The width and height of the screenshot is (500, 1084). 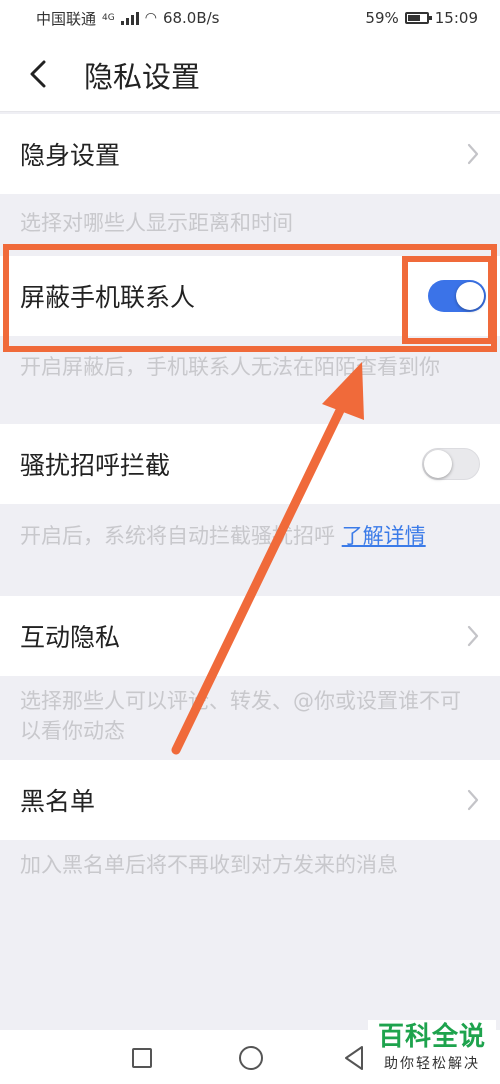 I want to click on status-right: 59% 15:09, so click(x=421, y=18).